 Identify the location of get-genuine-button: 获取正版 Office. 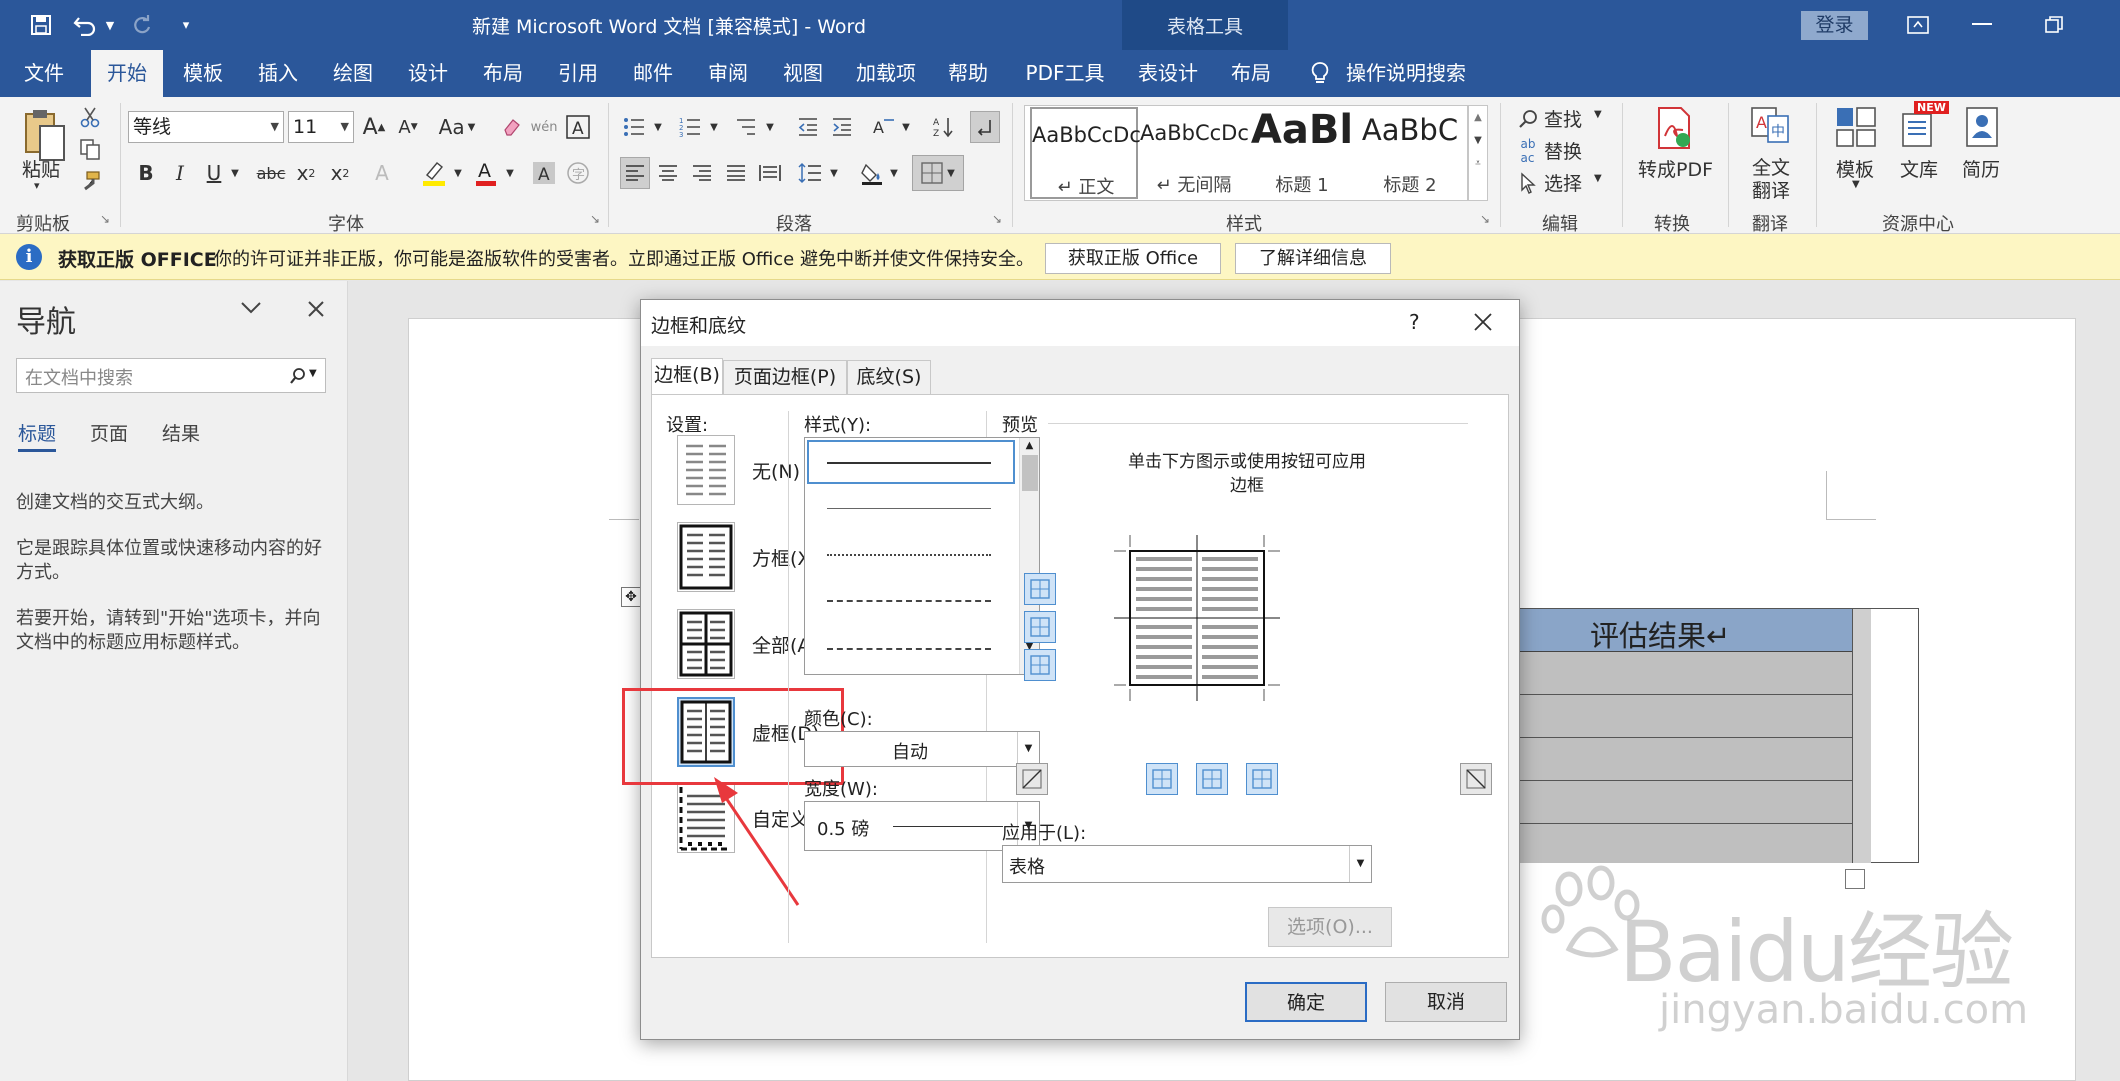
(1133, 258).